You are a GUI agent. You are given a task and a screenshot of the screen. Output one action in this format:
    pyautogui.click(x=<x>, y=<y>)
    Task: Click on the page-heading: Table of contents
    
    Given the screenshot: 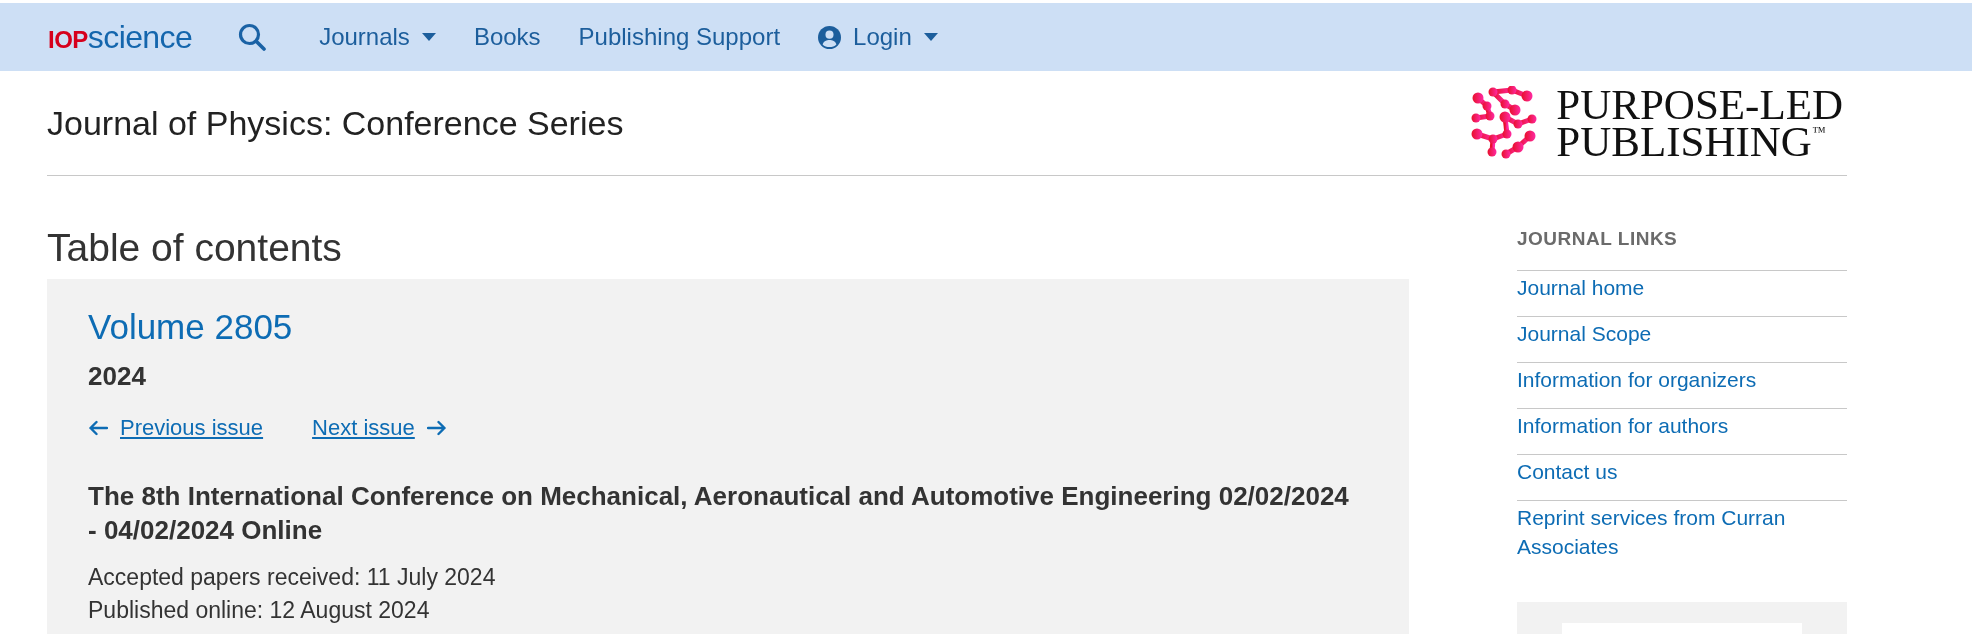 What is the action you would take?
    pyautogui.click(x=195, y=248)
    